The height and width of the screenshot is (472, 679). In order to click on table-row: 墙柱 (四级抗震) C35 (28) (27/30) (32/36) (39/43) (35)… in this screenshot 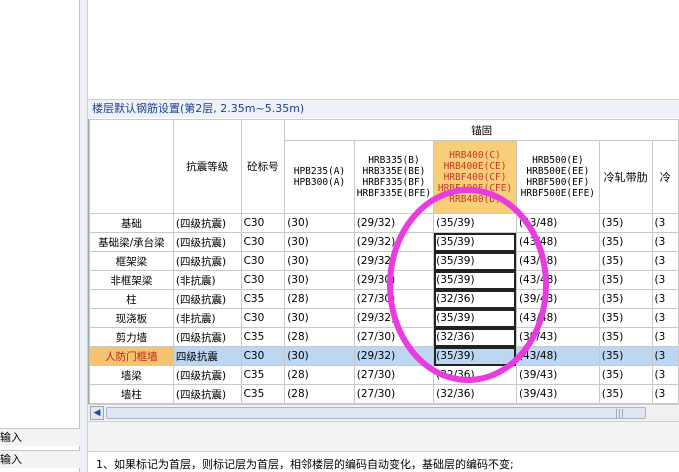, I will do `click(384, 394)`.